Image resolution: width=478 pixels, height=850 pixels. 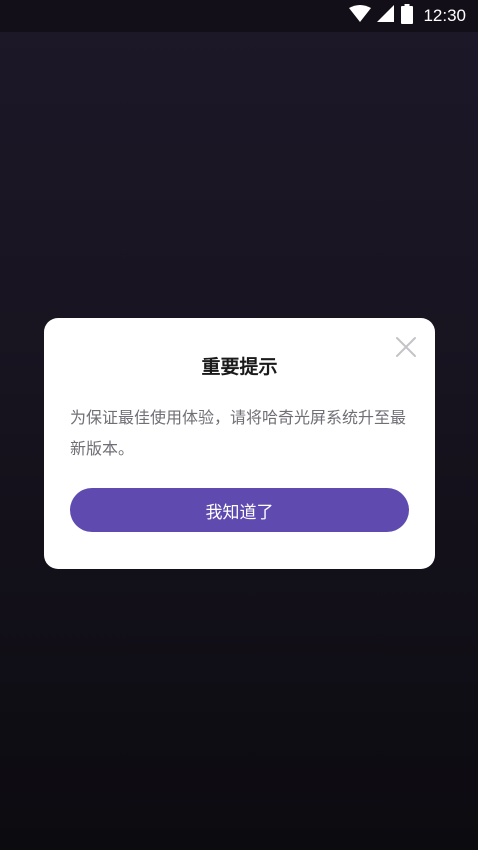 I want to click on status-time: 12:30, so click(x=444, y=15).